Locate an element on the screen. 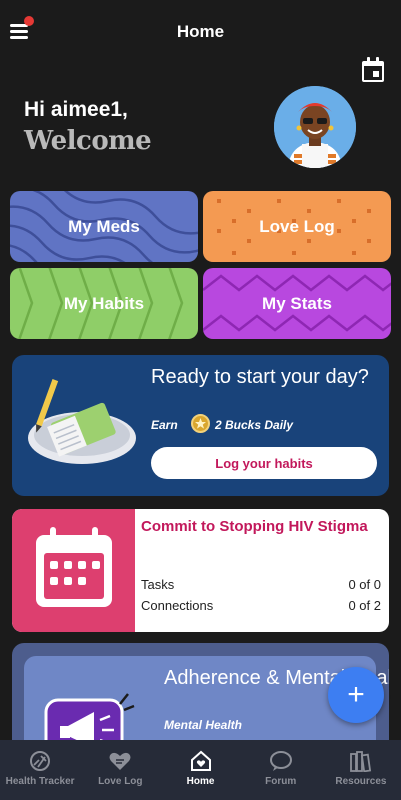 This screenshot has width=401, height=800. coin-icon is located at coordinates (200, 423).